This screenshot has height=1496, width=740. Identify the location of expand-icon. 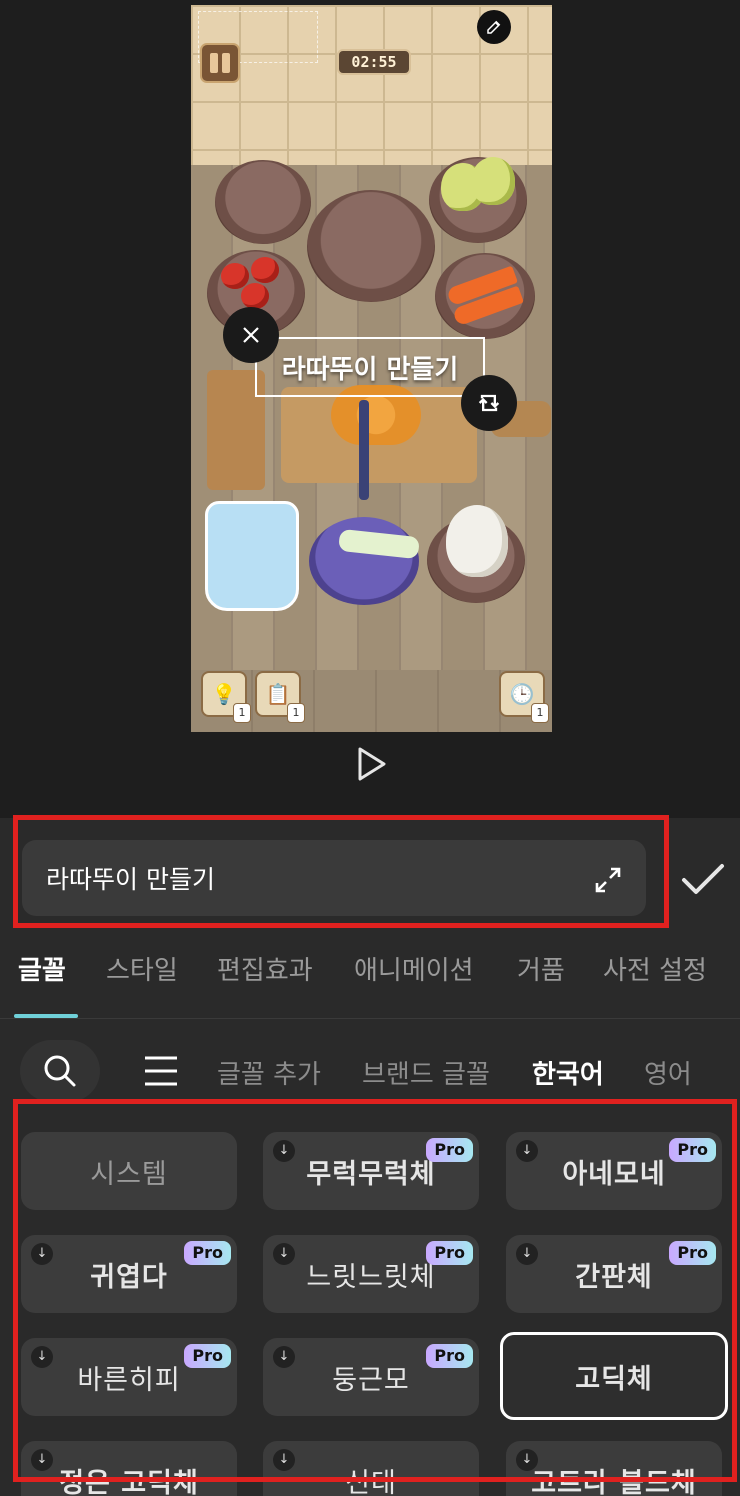
(608, 880).